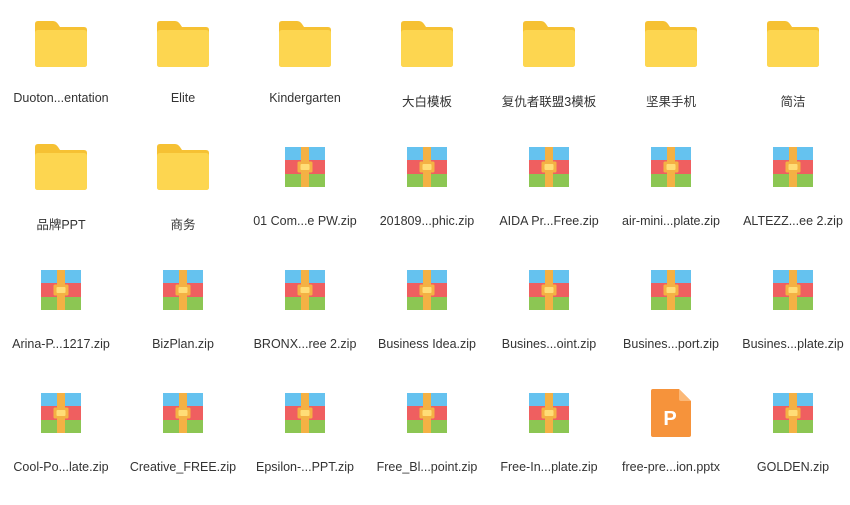  What do you see at coordinates (549, 344) in the screenshot?
I see `file-label: Busines...oint.zip` at bounding box center [549, 344].